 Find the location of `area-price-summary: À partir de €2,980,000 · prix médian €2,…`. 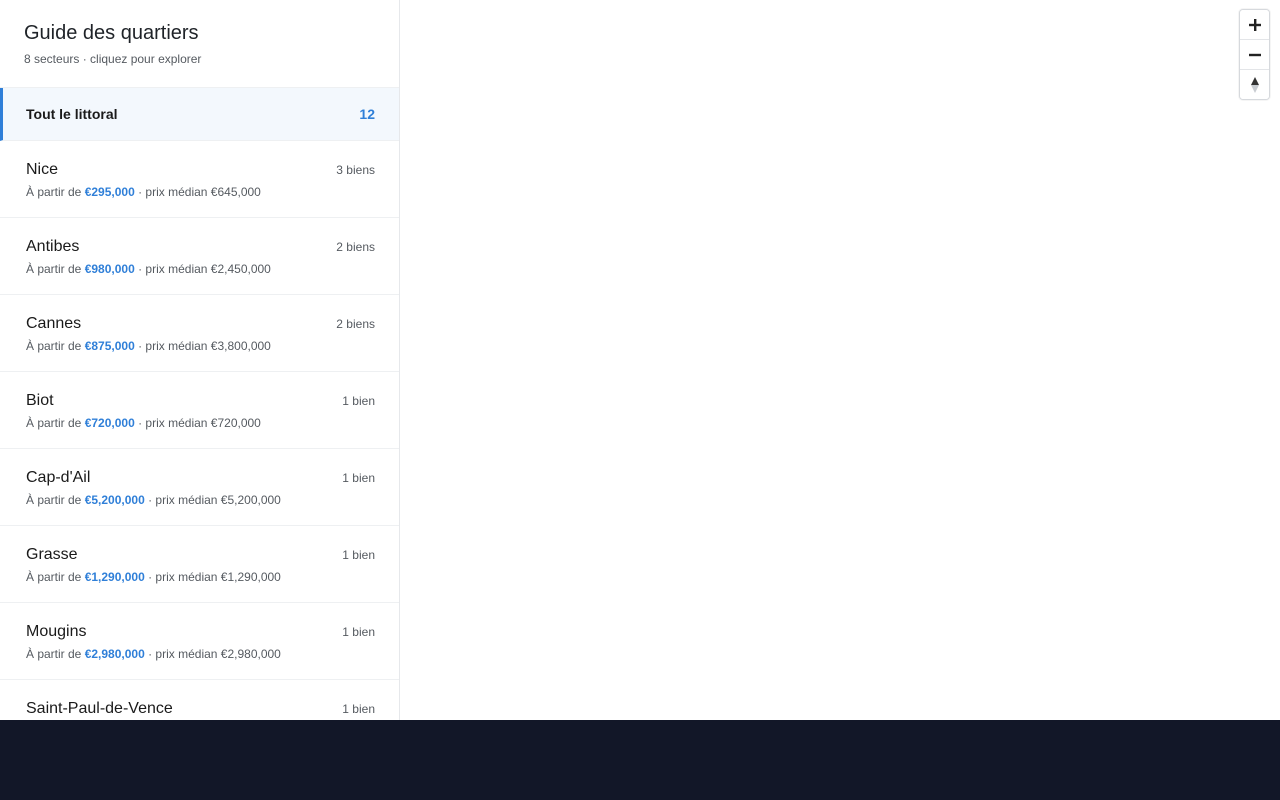

area-price-summary: À partir de €2,980,000 · prix médian €2,… is located at coordinates (200, 654).